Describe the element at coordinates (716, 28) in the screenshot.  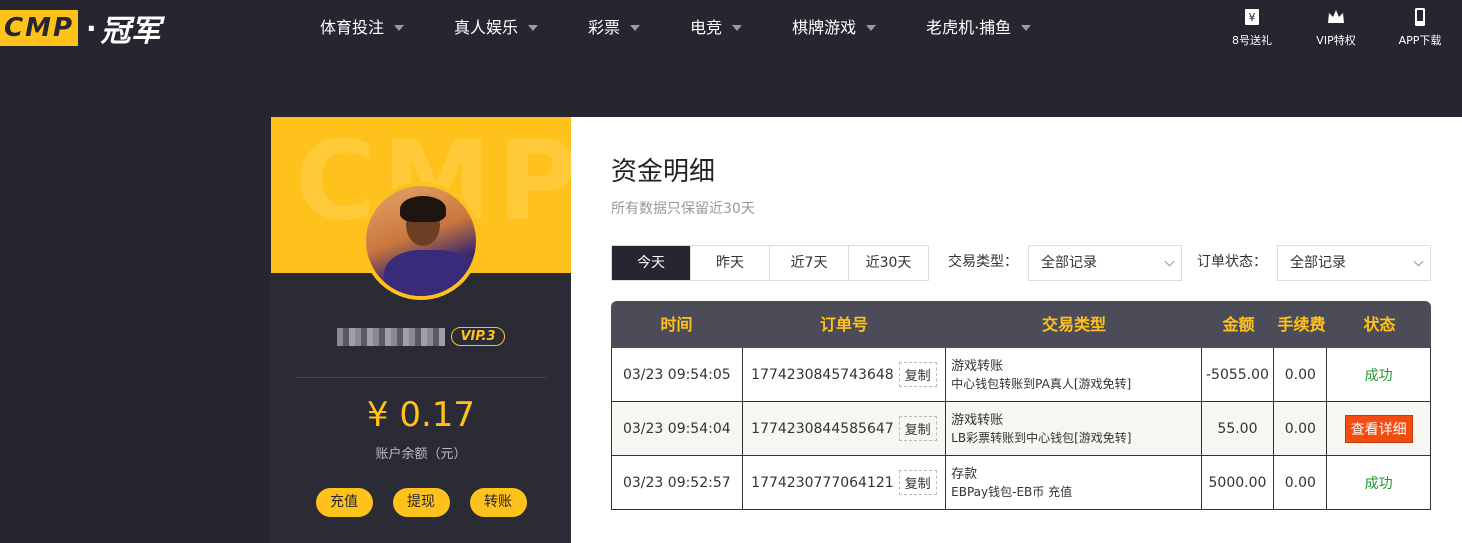
I see `menu-item-esports: 电竞` at that location.